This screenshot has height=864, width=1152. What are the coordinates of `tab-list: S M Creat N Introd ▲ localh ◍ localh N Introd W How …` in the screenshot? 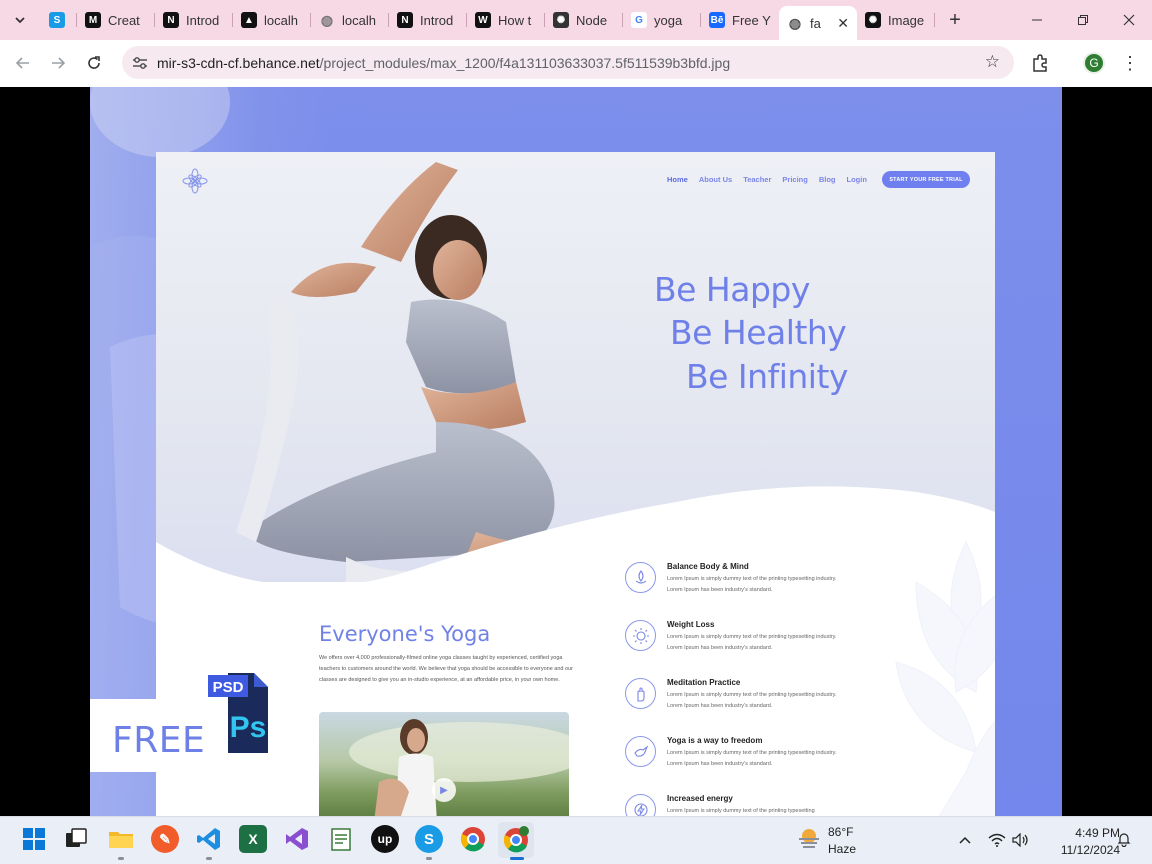 It's located at (488, 20).